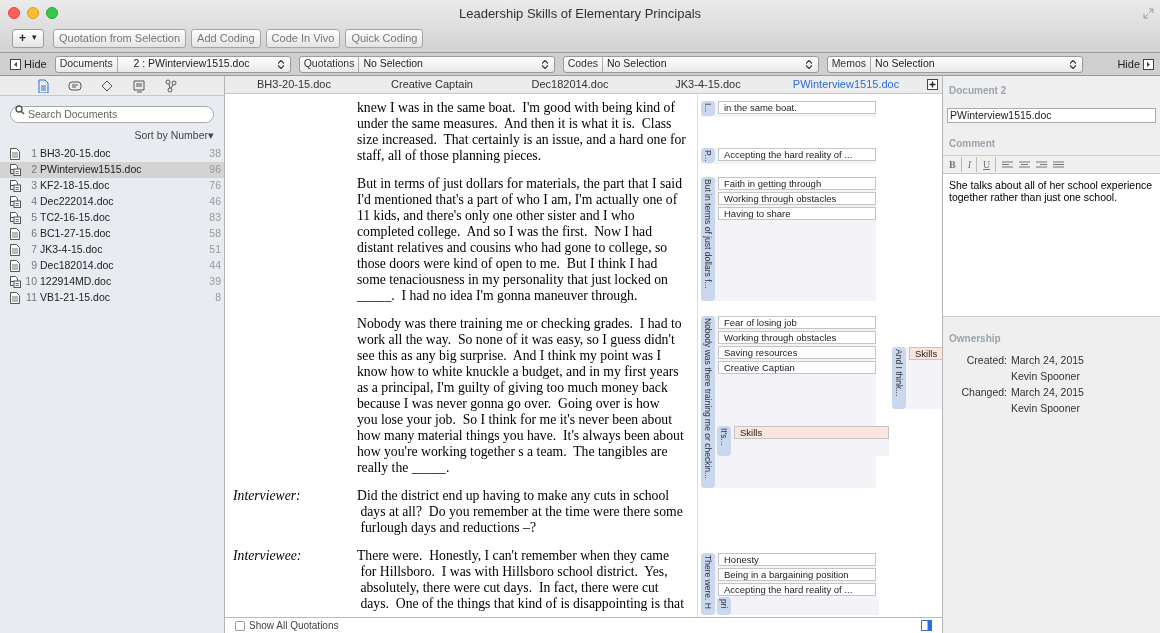 The image size is (1160, 633). Describe the element at coordinates (1051, 245) in the screenshot. I see `comment-editor: She talks about all of her school experience together rather than just one school.` at that location.